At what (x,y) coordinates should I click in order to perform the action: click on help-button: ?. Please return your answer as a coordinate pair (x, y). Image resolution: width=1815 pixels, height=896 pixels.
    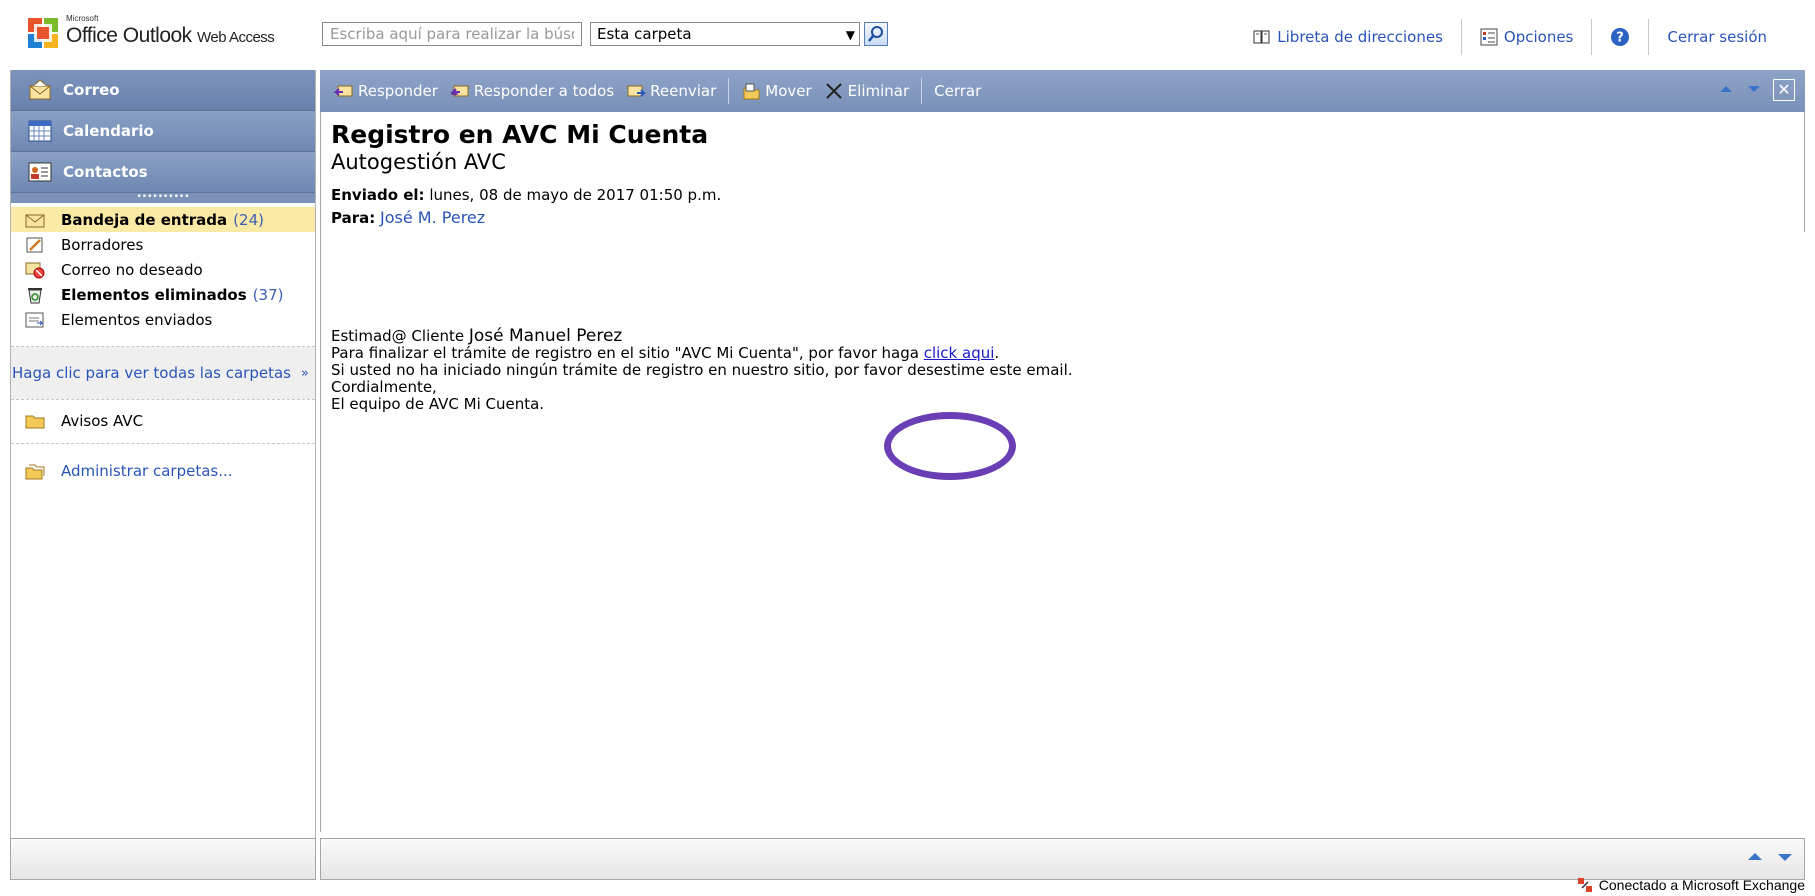
    Looking at the image, I should click on (1620, 37).